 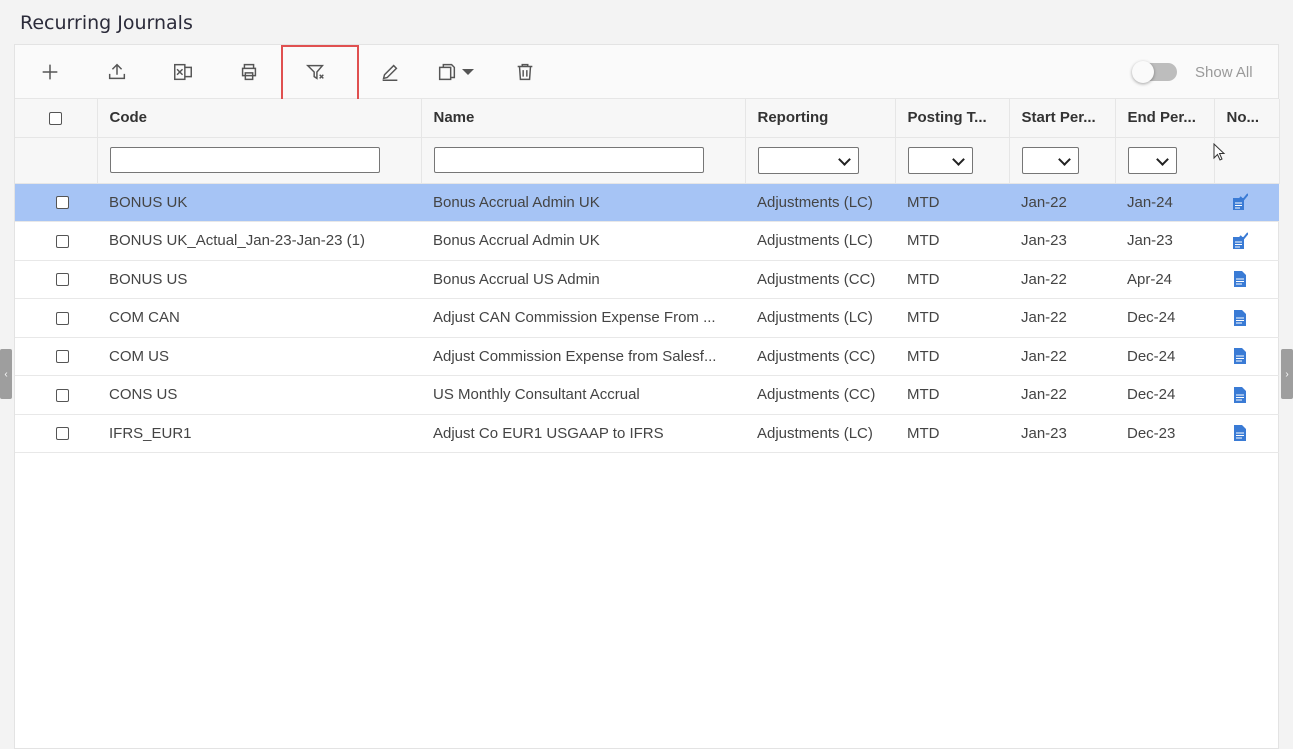 I want to click on edit-button, so click(x=390, y=72).